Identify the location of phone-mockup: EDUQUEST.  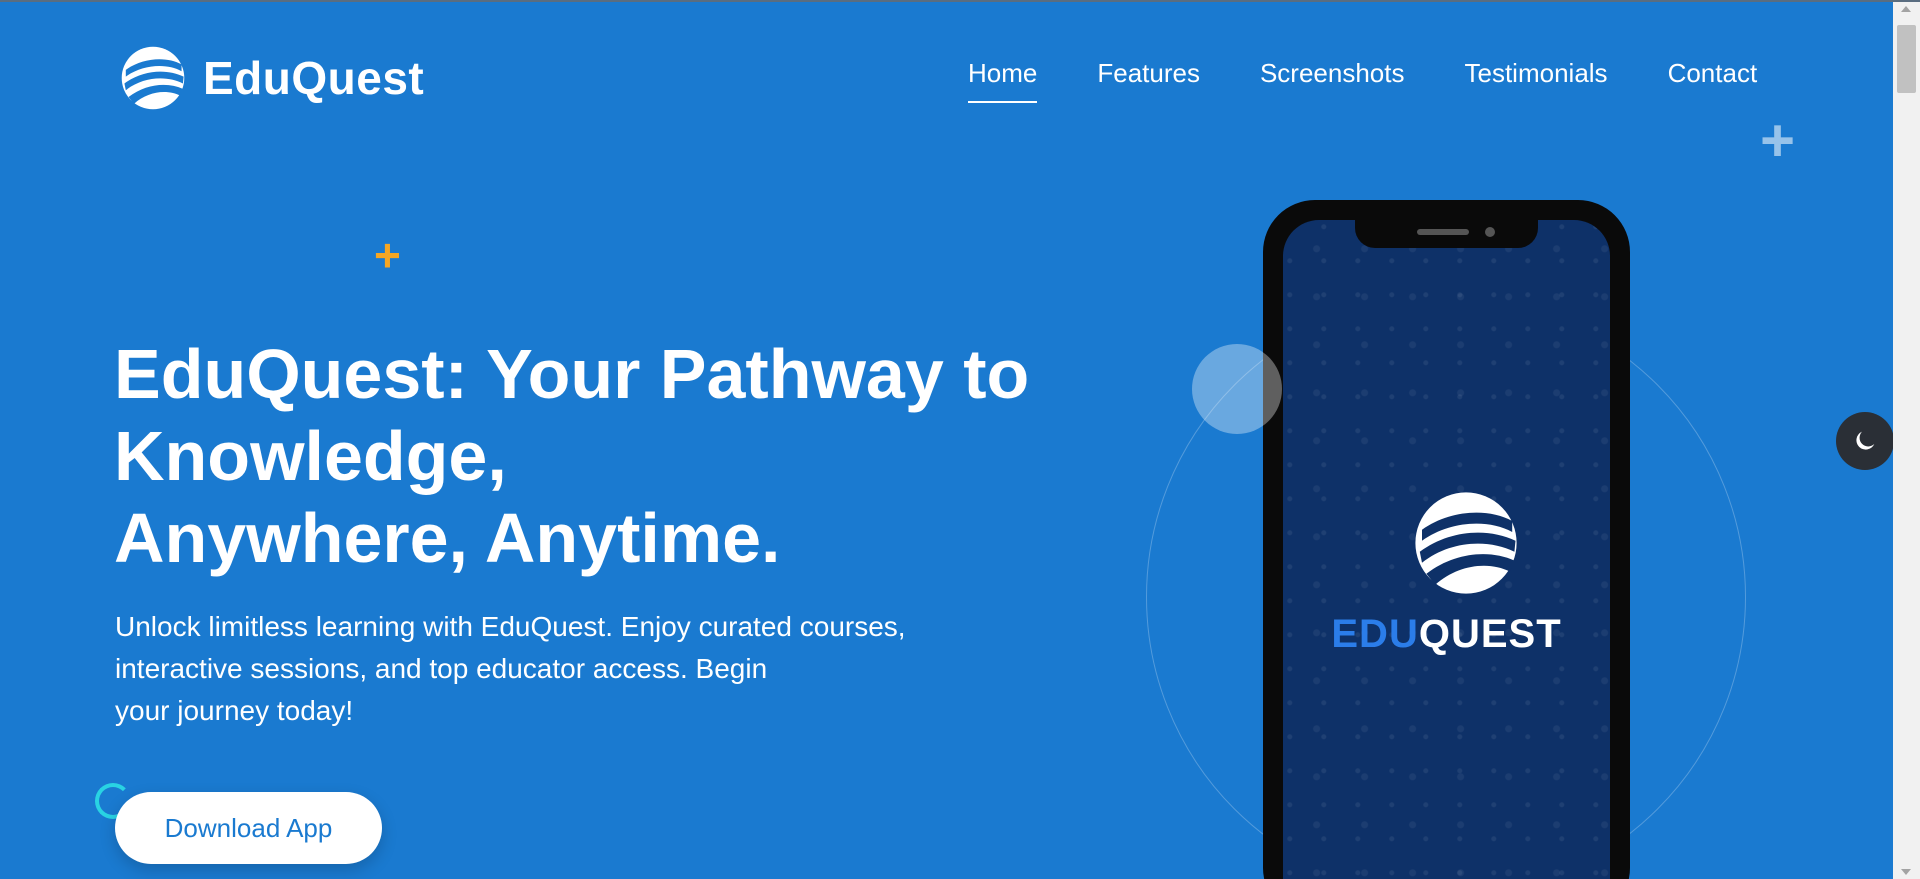
(1446, 539).